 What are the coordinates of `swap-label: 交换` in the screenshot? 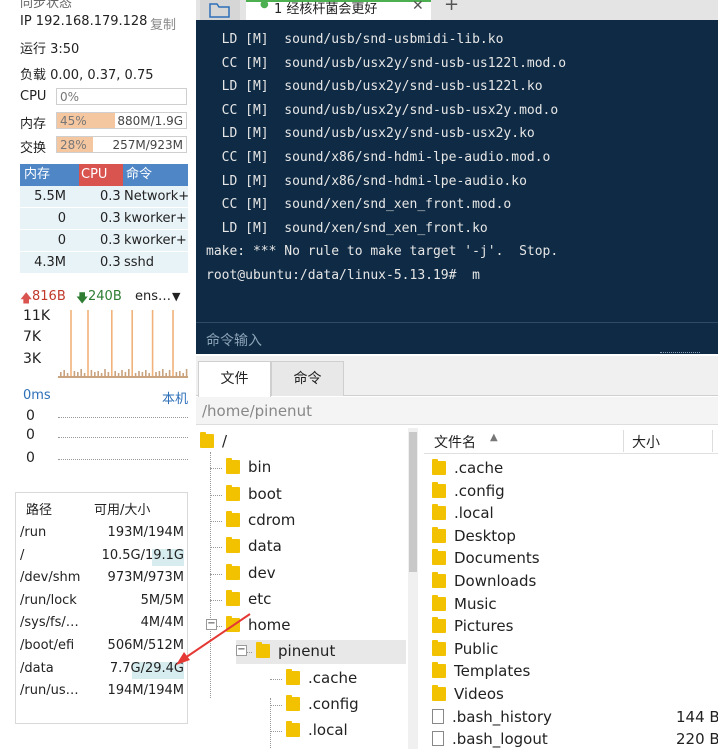 It's located at (33, 148).